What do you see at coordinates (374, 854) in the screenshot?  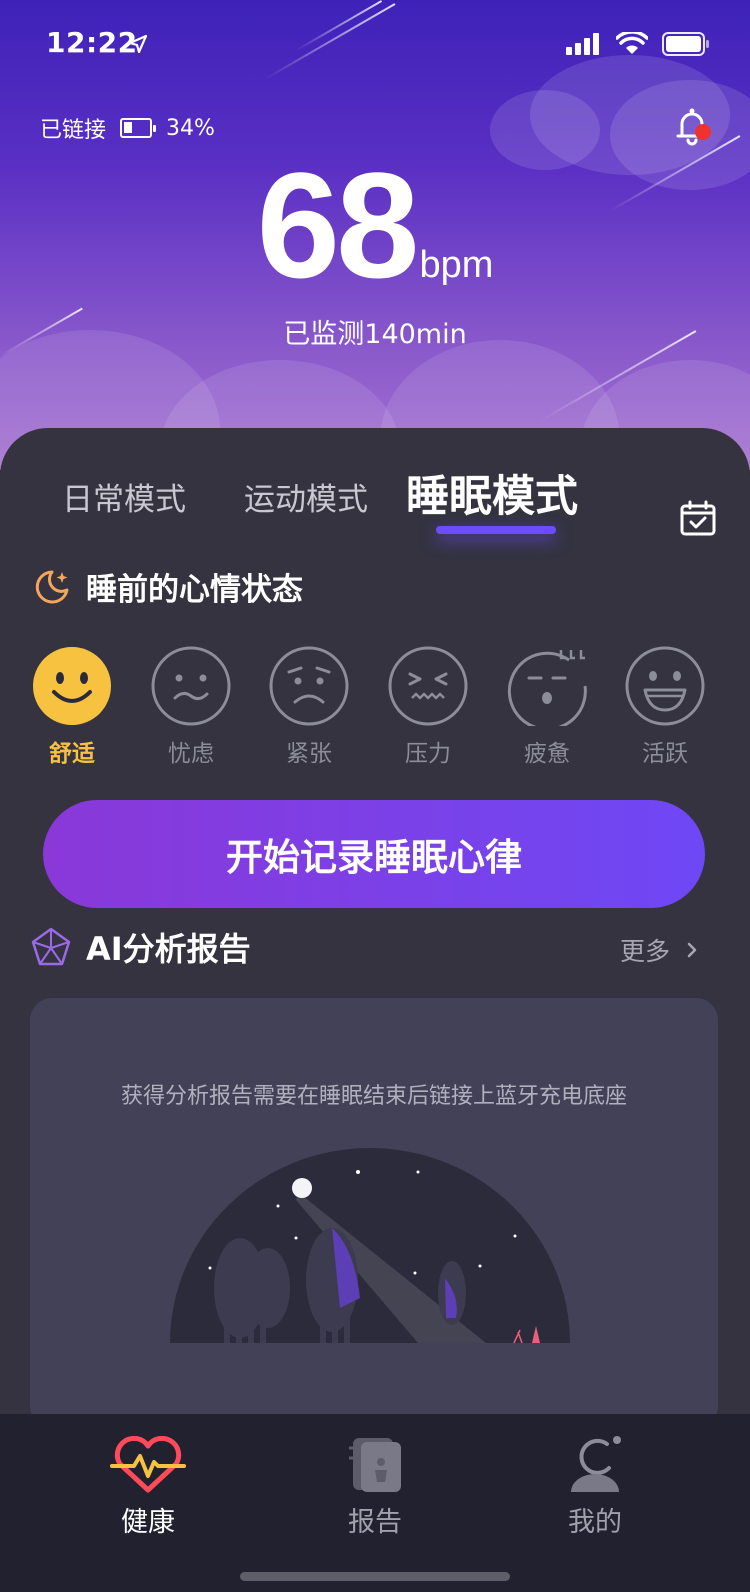 I see `start-sleep-recording-button: 开始记录睡眠心律` at bounding box center [374, 854].